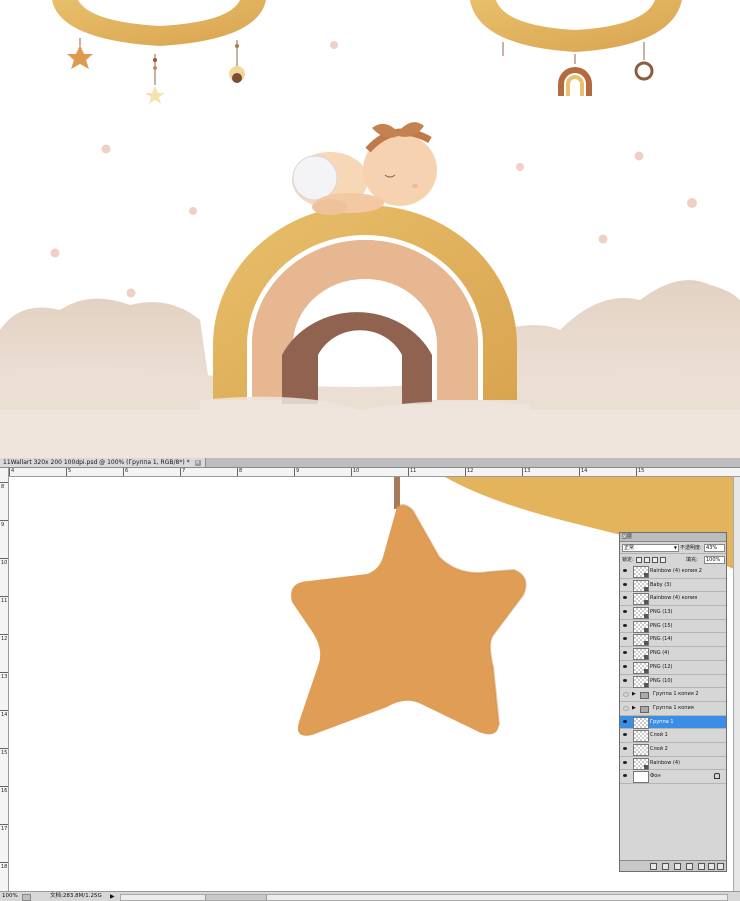  What do you see at coordinates (408, 620) in the screenshot?
I see `star-ornament` at bounding box center [408, 620].